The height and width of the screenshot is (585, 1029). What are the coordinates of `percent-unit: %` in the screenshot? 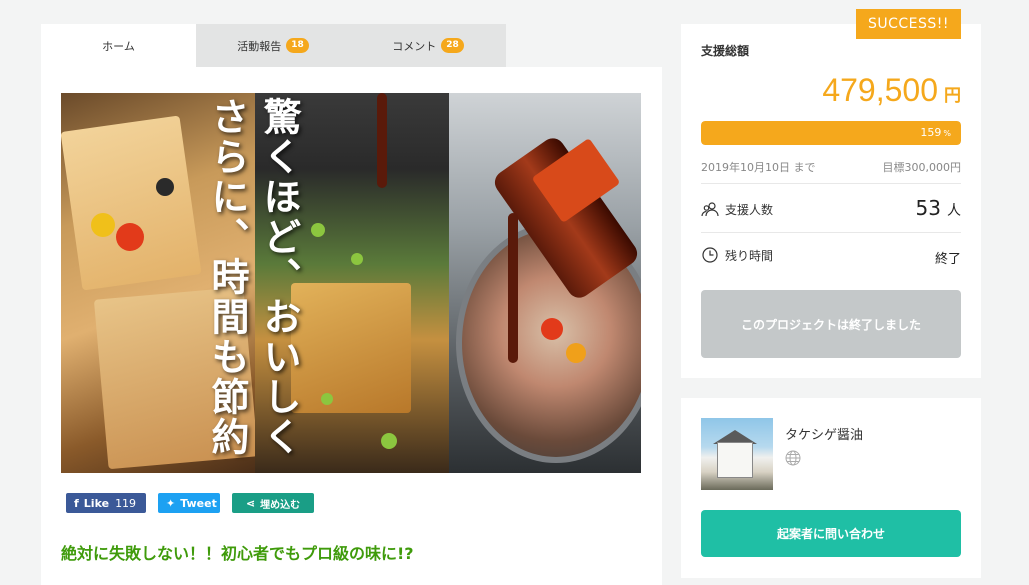 It's located at (947, 133).